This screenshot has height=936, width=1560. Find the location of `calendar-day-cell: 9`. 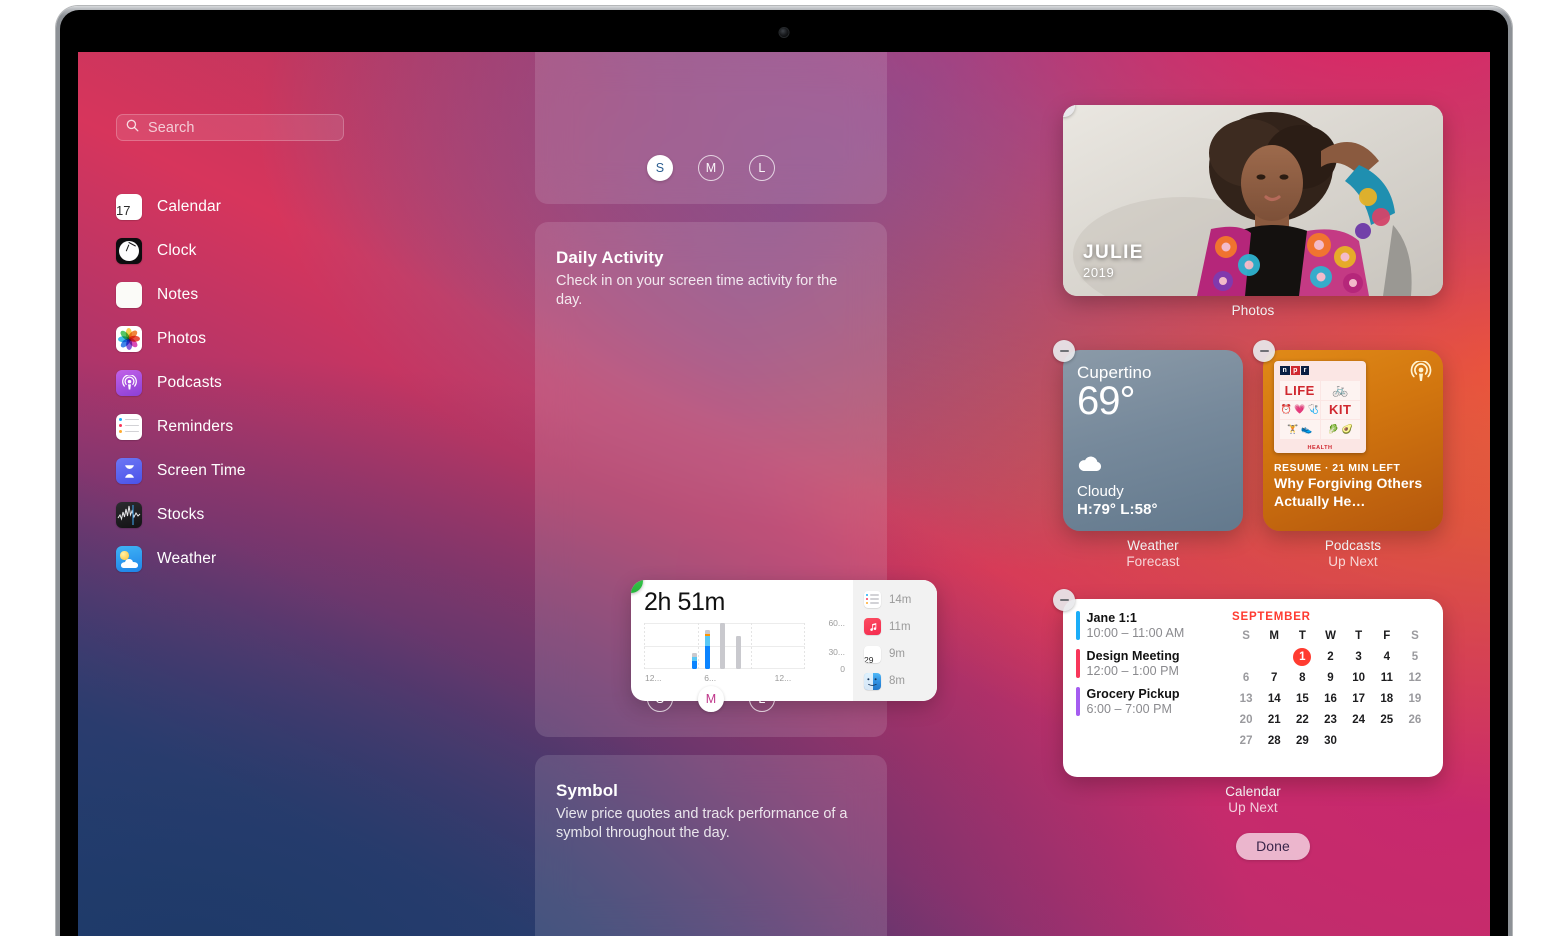

calendar-day-cell: 9 is located at coordinates (1330, 677).